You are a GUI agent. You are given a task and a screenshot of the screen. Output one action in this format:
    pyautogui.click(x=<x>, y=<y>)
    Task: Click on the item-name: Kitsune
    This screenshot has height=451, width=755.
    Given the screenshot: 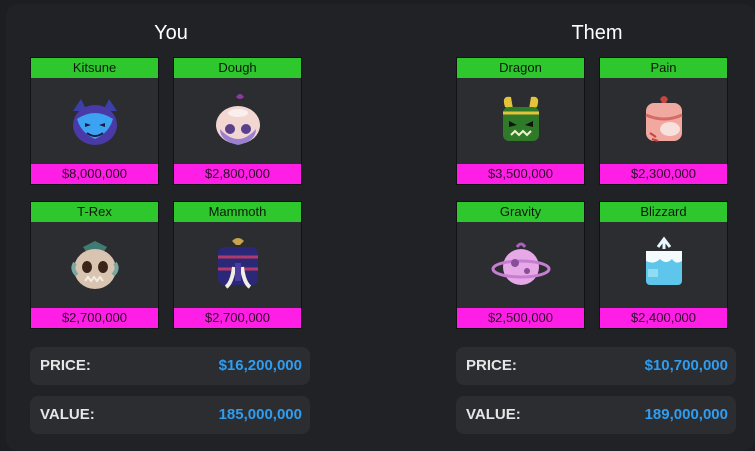 What is the action you would take?
    pyautogui.click(x=94, y=68)
    